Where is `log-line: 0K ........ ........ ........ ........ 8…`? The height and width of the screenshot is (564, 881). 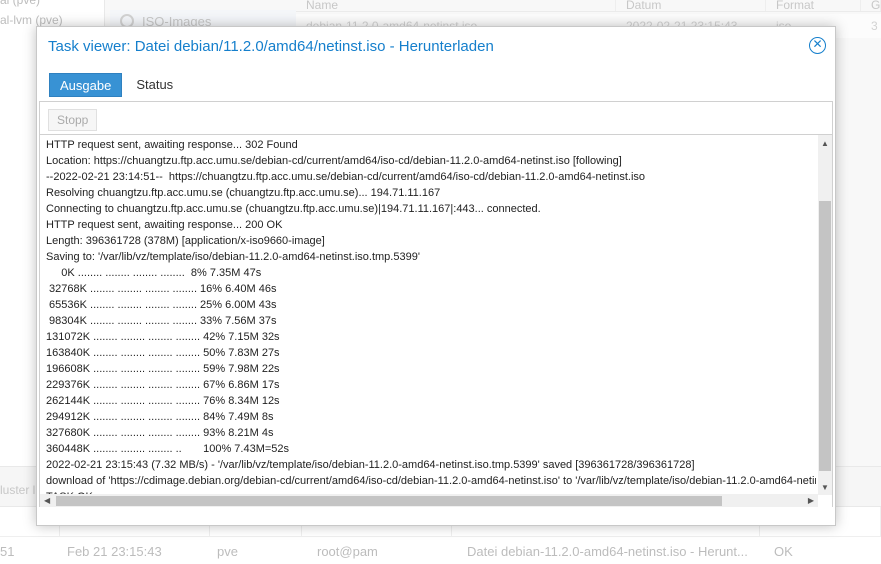
log-line: 0K ........ ........ ........ ........ 8… is located at coordinates (154, 273).